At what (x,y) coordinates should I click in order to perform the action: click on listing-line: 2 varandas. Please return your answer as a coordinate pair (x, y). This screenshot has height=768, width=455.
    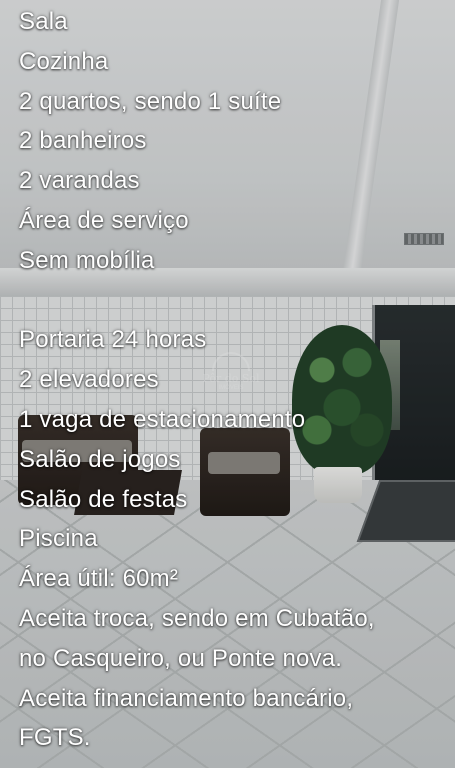
    Looking at the image, I should click on (79, 181).